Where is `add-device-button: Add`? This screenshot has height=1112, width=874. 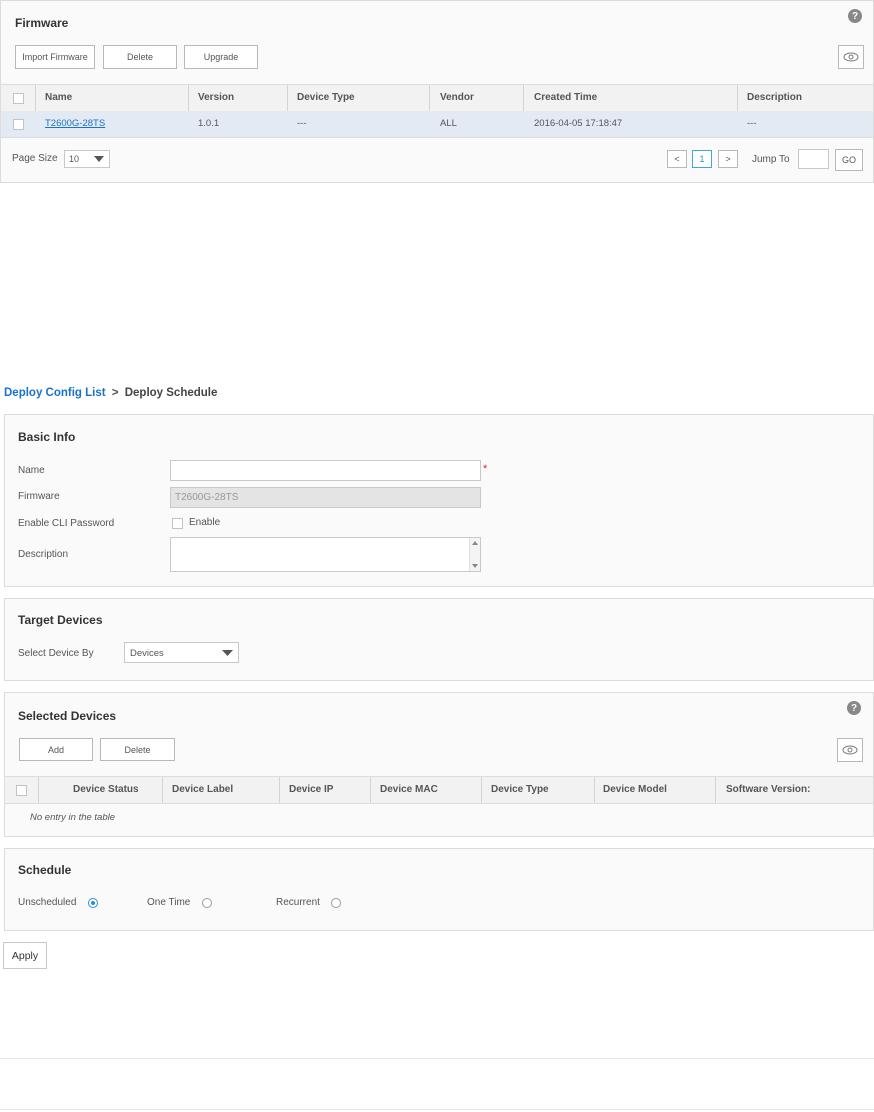 add-device-button: Add is located at coordinates (56, 749).